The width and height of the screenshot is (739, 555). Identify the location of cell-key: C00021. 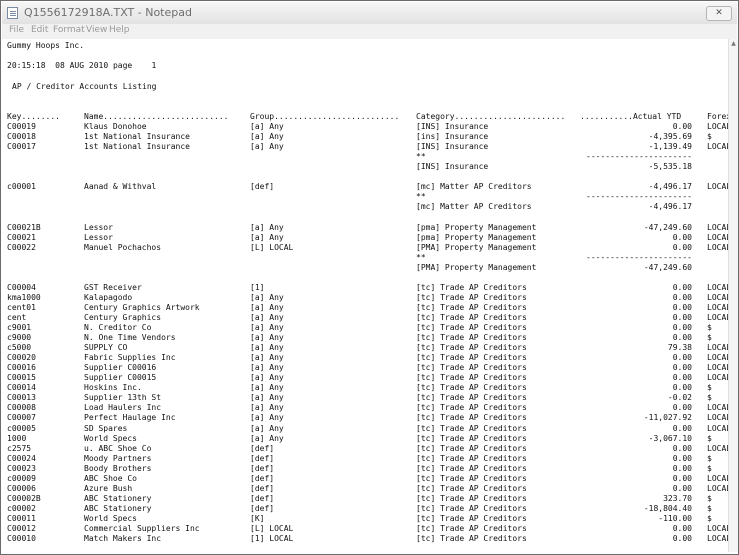
(21, 237).